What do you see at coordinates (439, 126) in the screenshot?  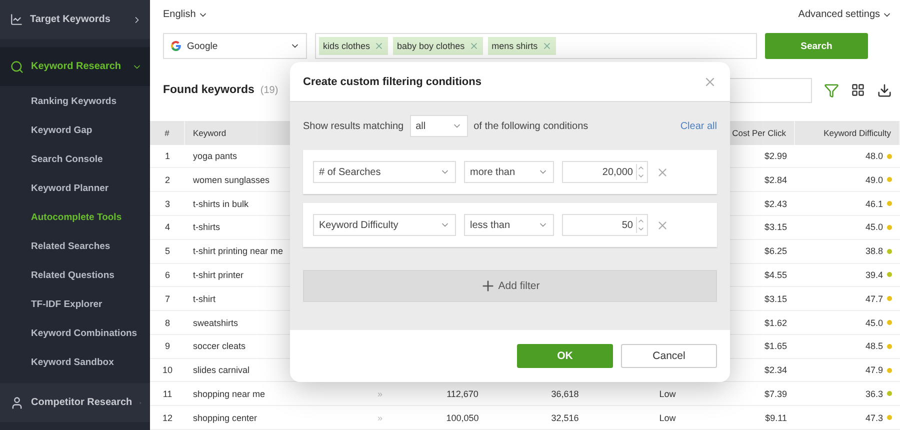 I see `match-select: all` at bounding box center [439, 126].